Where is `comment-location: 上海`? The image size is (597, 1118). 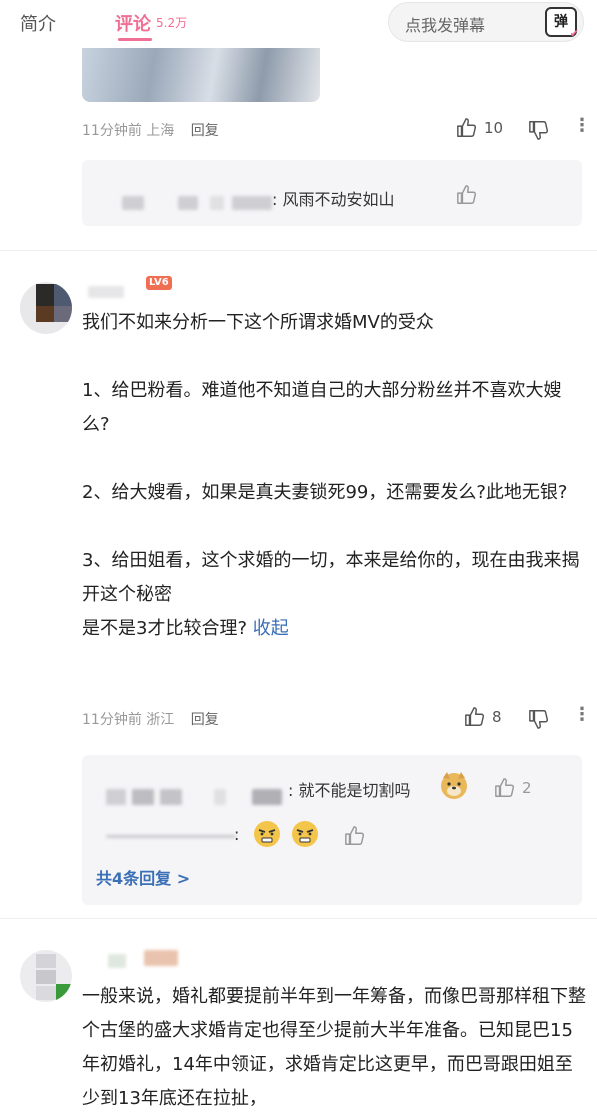 comment-location: 上海 is located at coordinates (160, 131).